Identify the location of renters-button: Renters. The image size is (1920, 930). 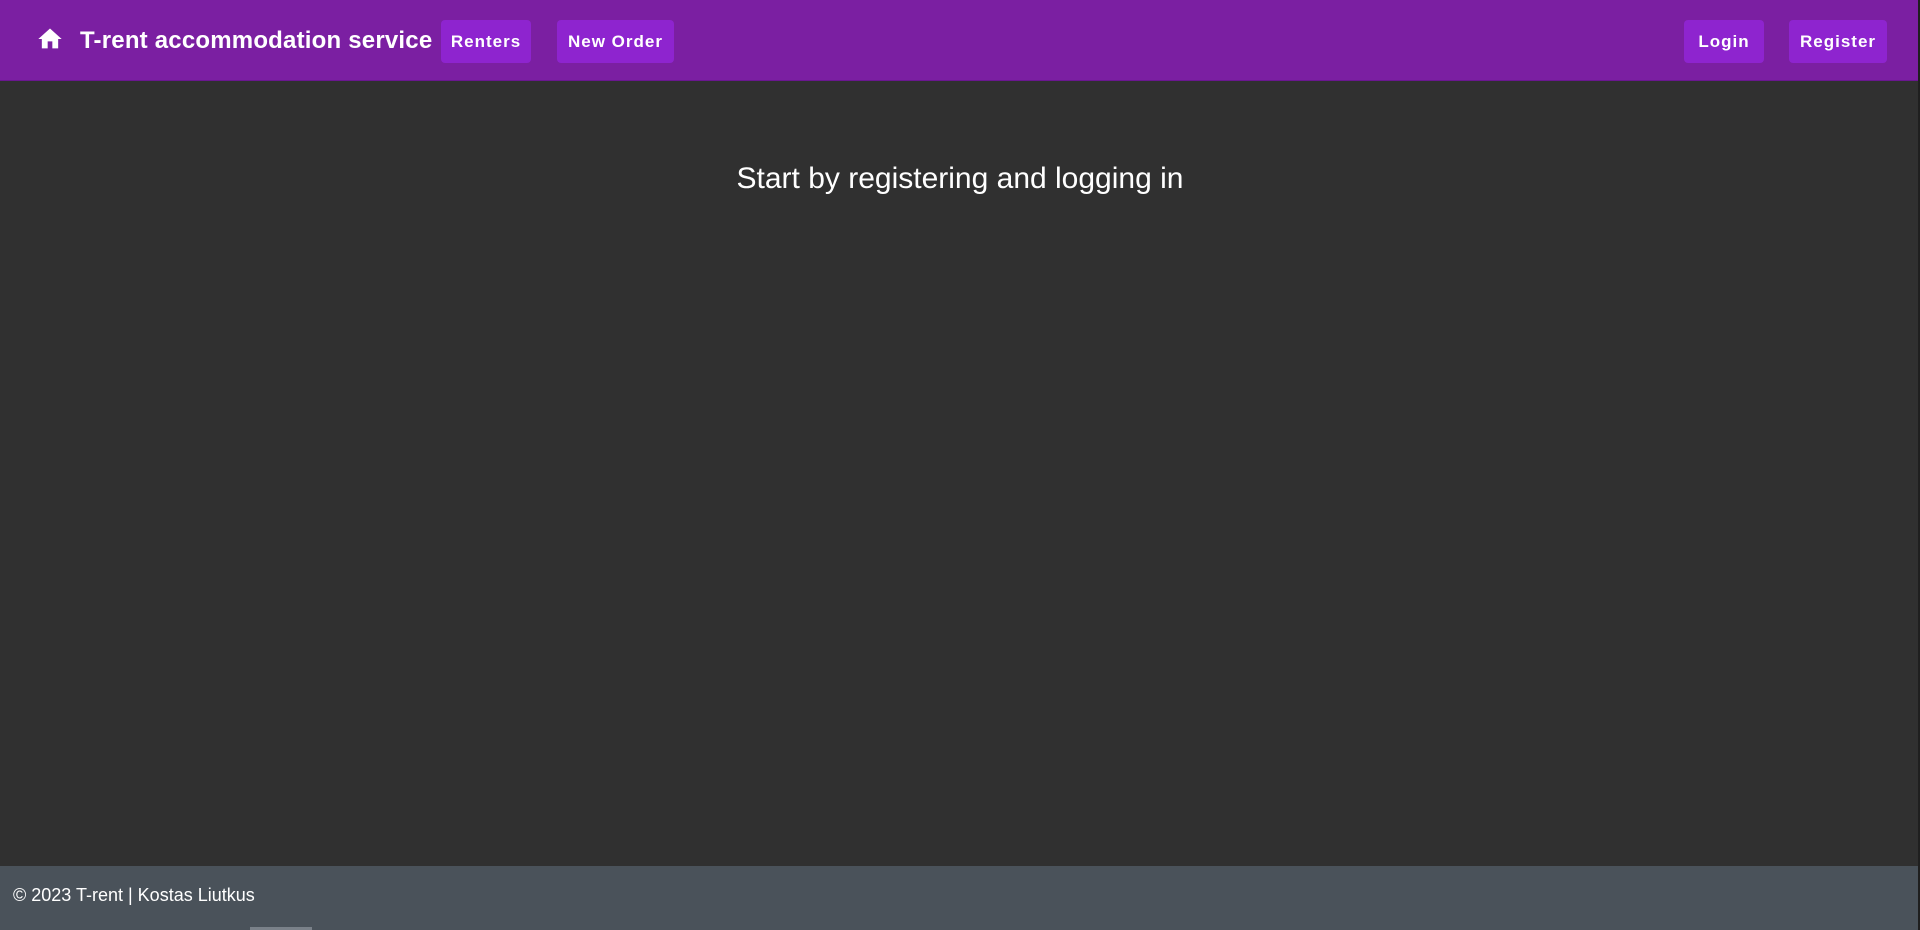
(486, 41).